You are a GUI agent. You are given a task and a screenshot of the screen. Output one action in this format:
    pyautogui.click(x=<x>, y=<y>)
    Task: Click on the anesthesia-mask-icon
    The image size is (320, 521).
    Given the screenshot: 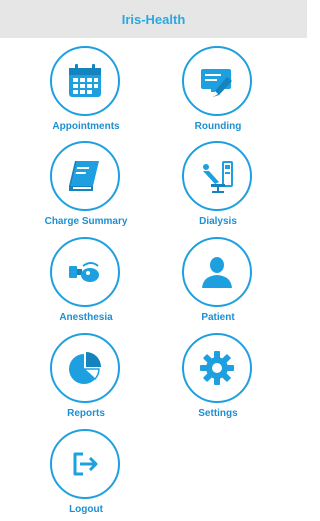 What is the action you would take?
    pyautogui.click(x=84, y=272)
    